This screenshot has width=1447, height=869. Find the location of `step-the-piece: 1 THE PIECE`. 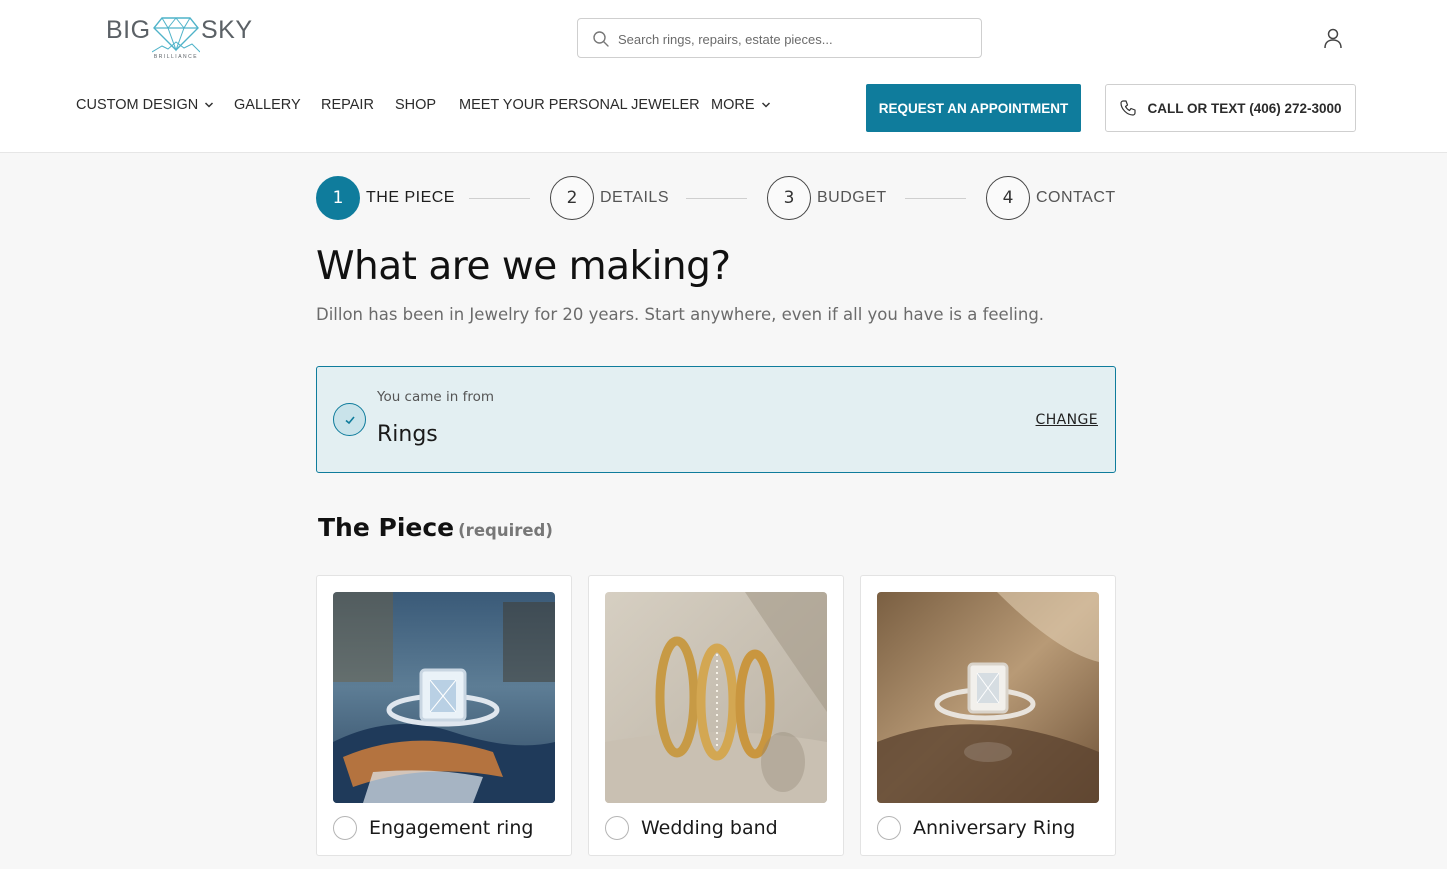

step-the-piece: 1 THE PIECE is located at coordinates (385, 198).